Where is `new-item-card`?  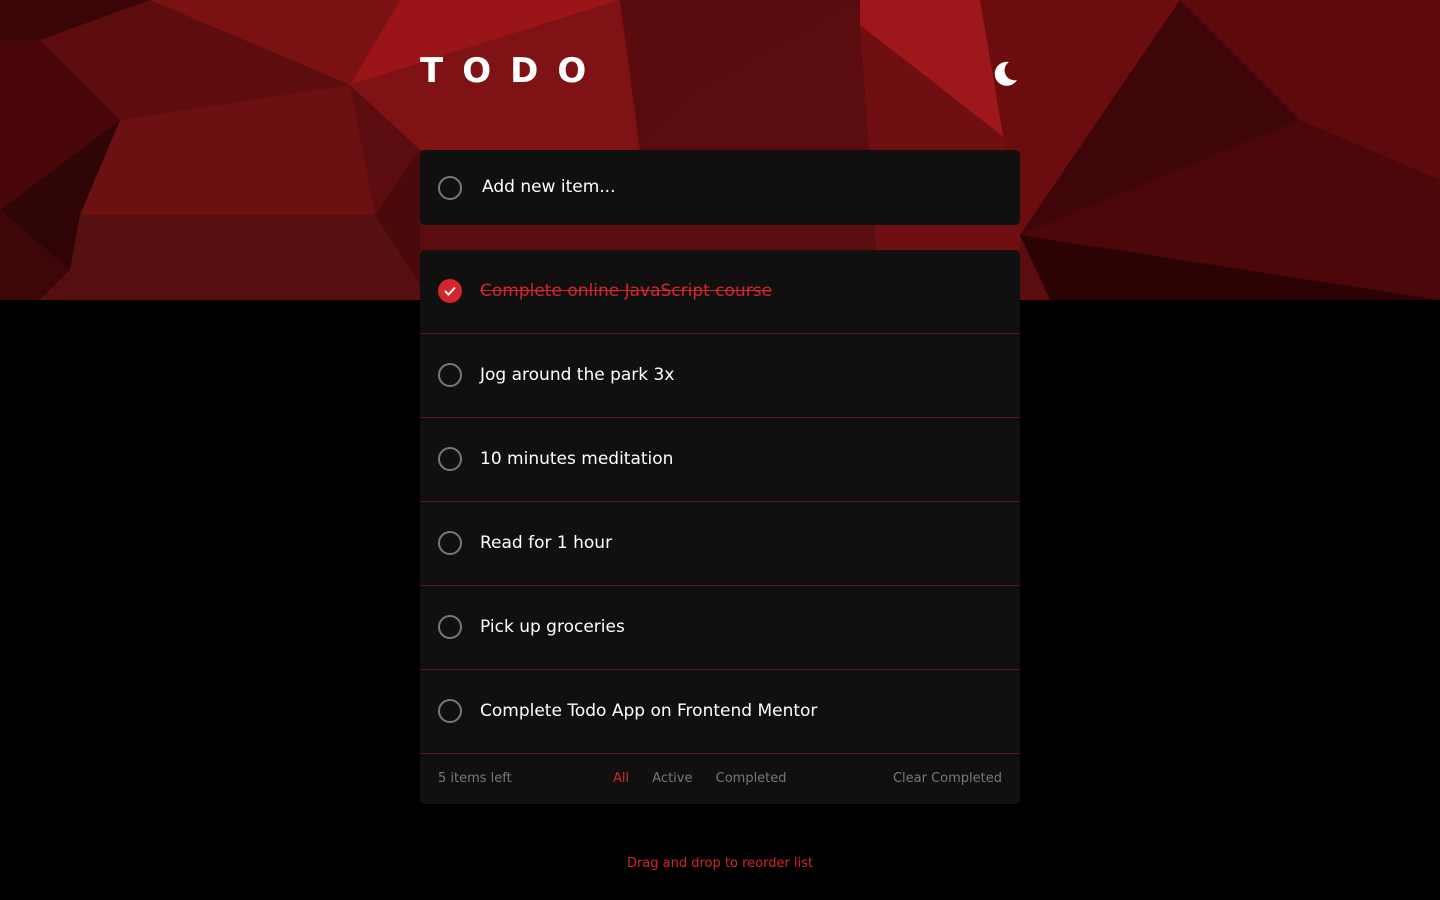
new-item-card is located at coordinates (720, 187).